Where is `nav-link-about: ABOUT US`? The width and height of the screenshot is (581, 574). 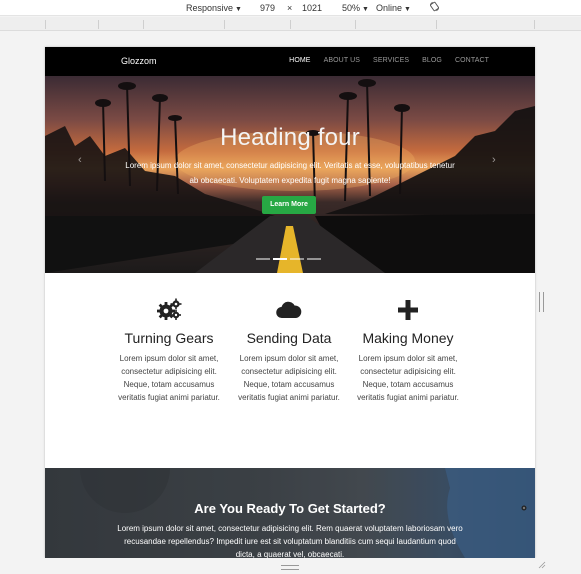 nav-link-about: ABOUT US is located at coordinates (342, 60).